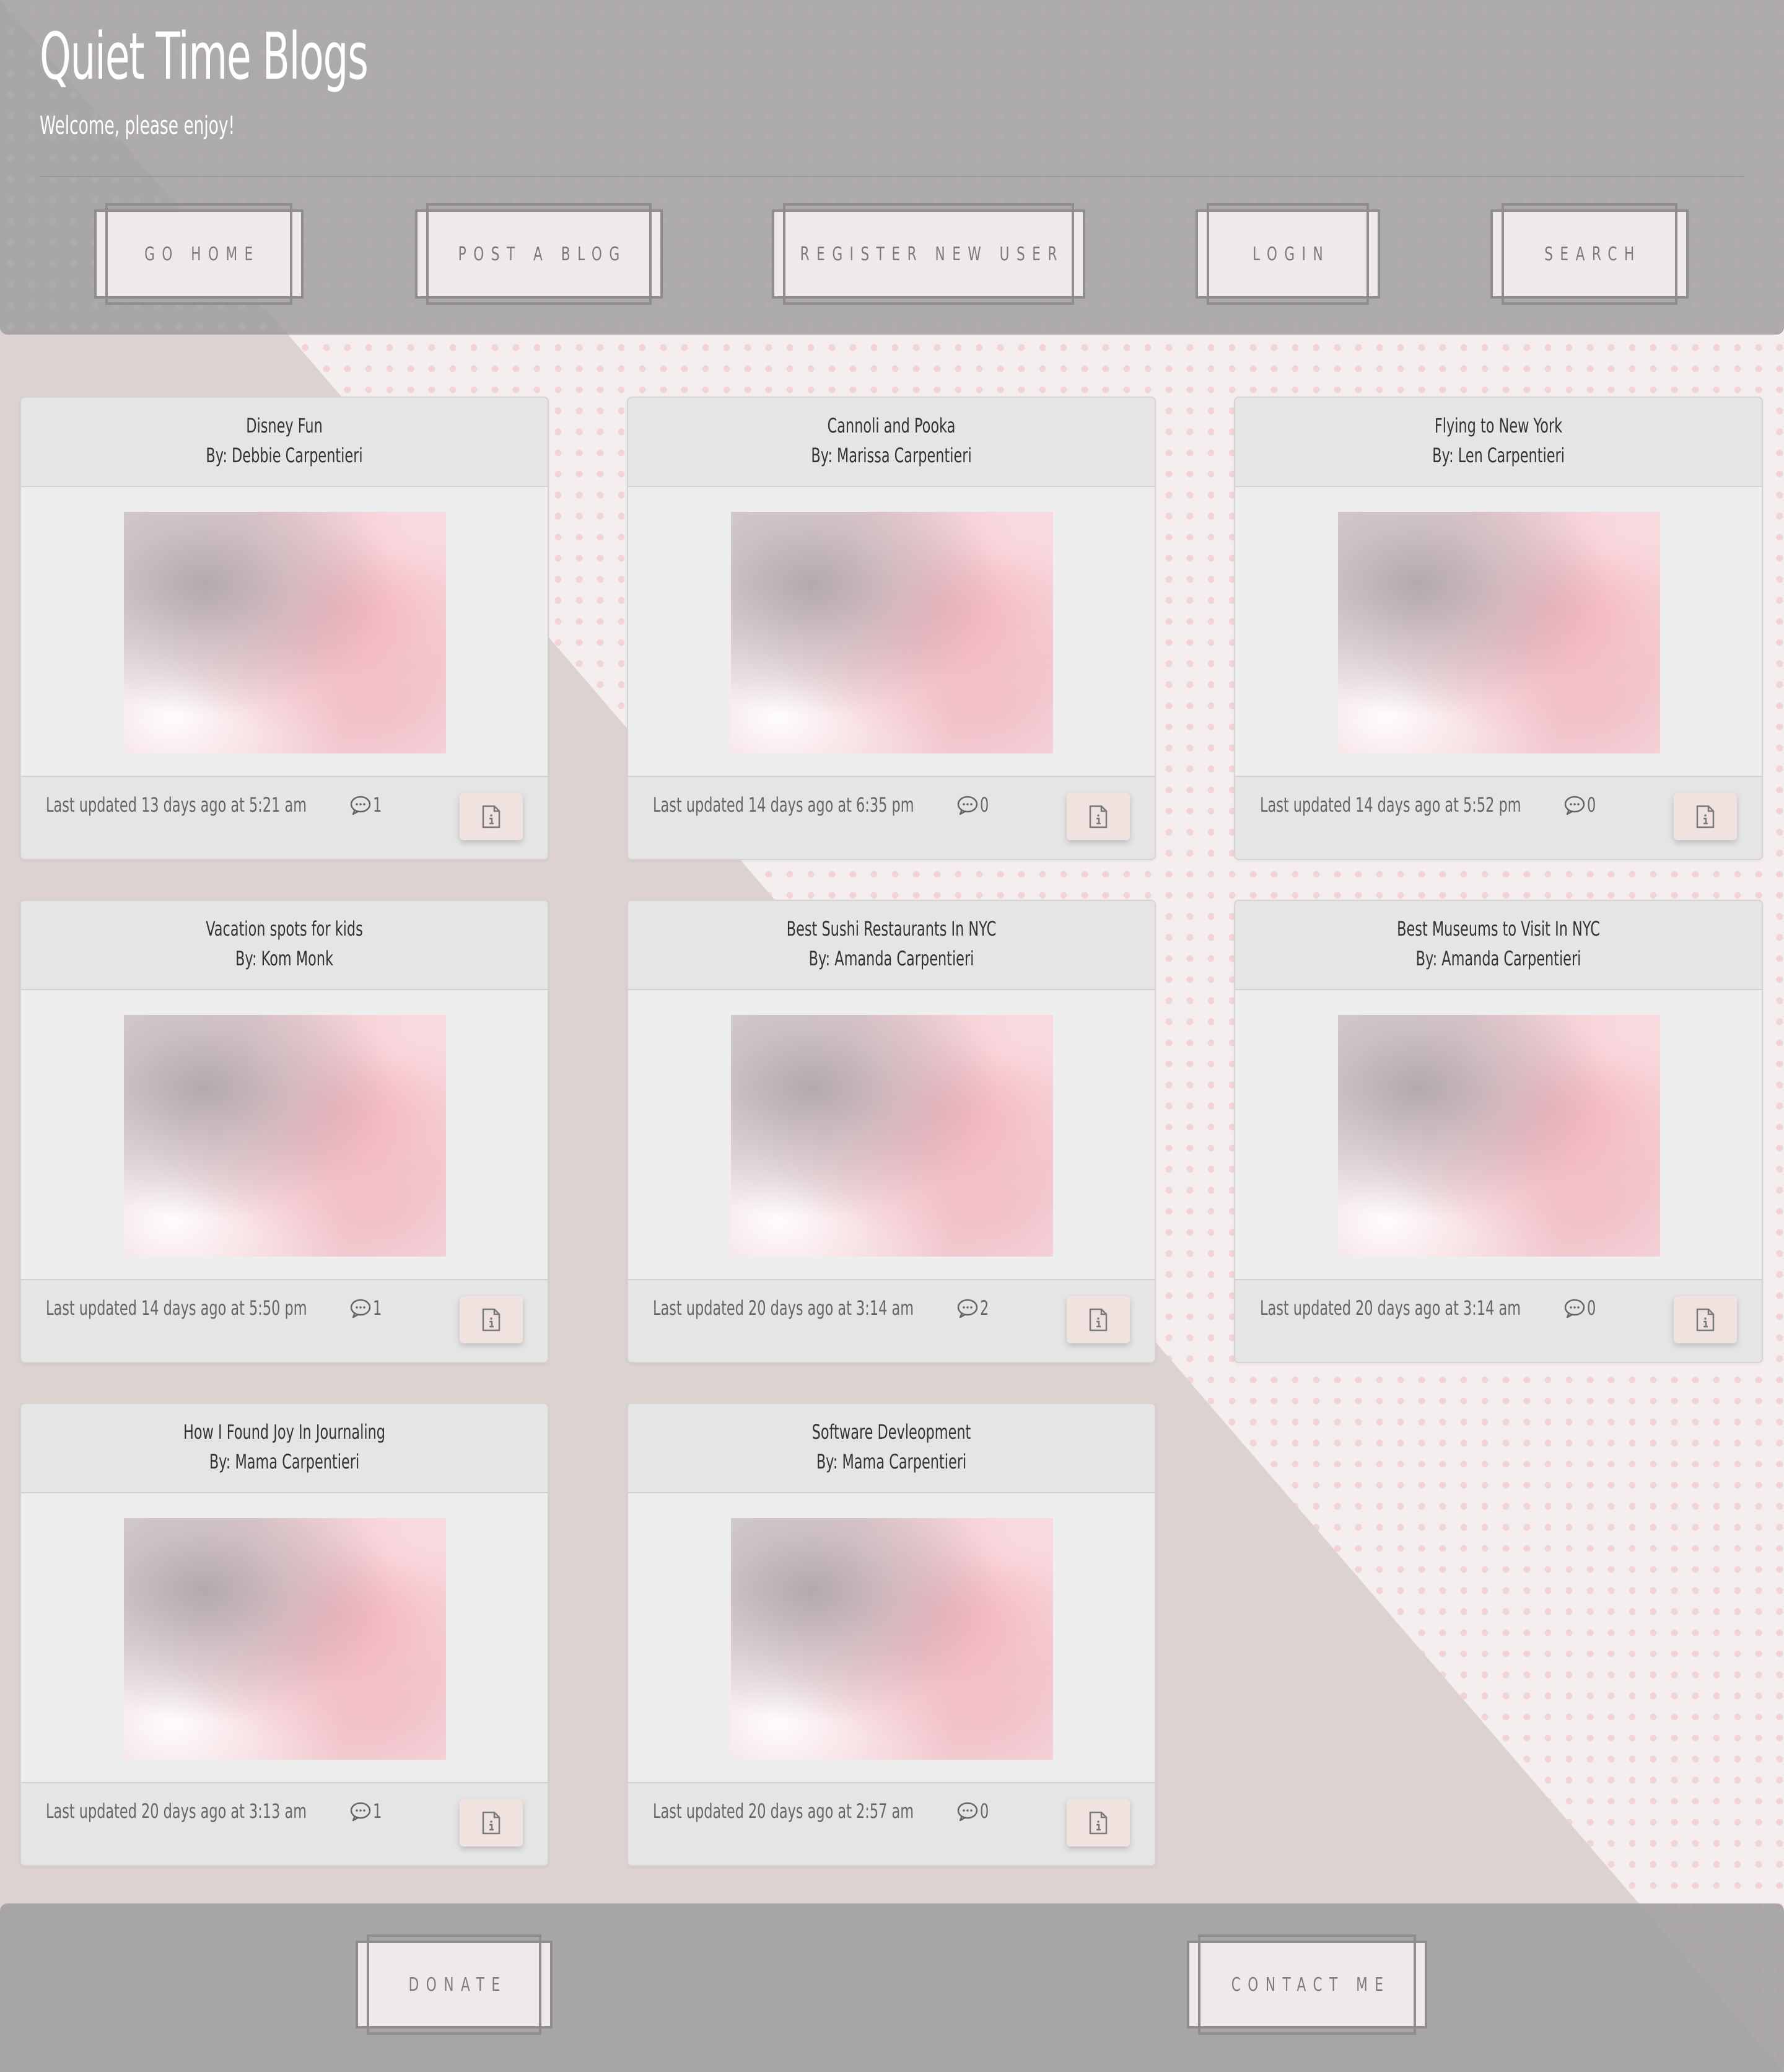 The image size is (1784, 2072). Describe the element at coordinates (176, 1308) in the screenshot. I see `last-updated: Last updated 14 days ago at 5:50 pm` at that location.